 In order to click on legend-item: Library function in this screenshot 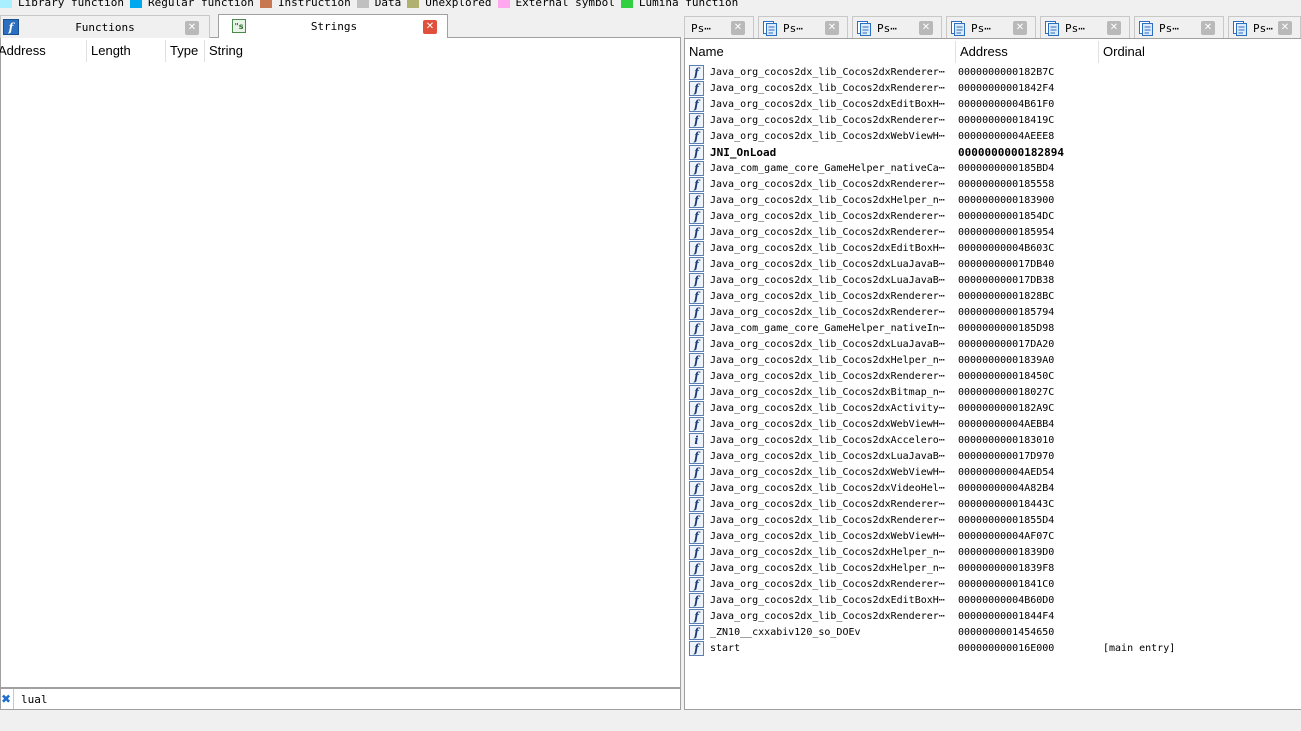, I will do `click(62, 4)`.